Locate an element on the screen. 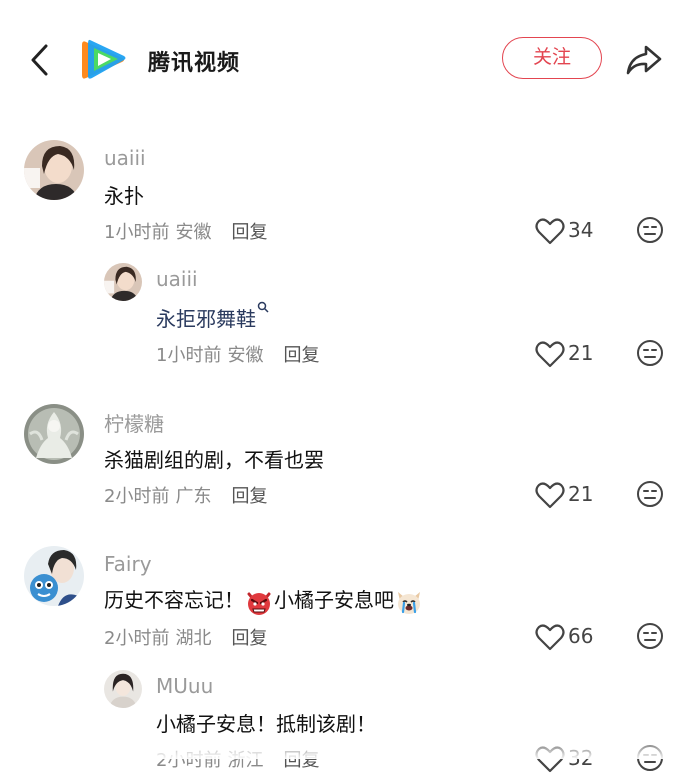 Image resolution: width=690 pixels, height=776 pixels. tencent-video-logo is located at coordinates (104, 60).